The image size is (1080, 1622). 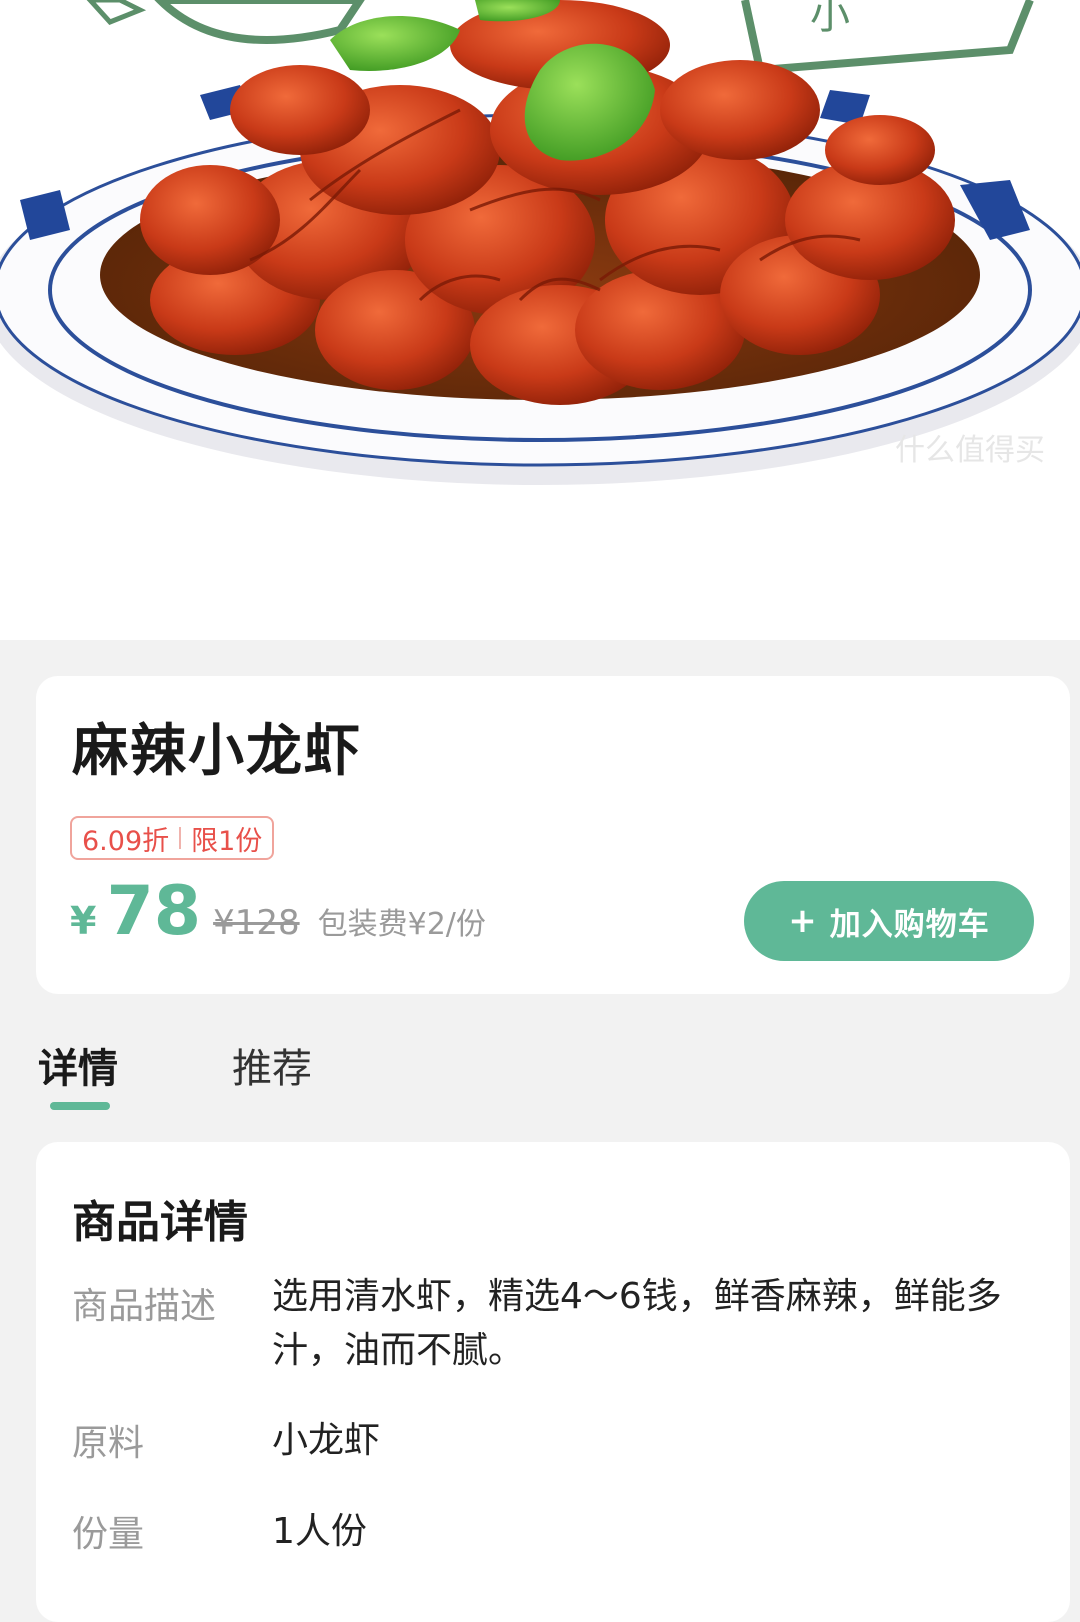 What do you see at coordinates (227, 841) in the screenshot?
I see `limit-text: 限1份` at bounding box center [227, 841].